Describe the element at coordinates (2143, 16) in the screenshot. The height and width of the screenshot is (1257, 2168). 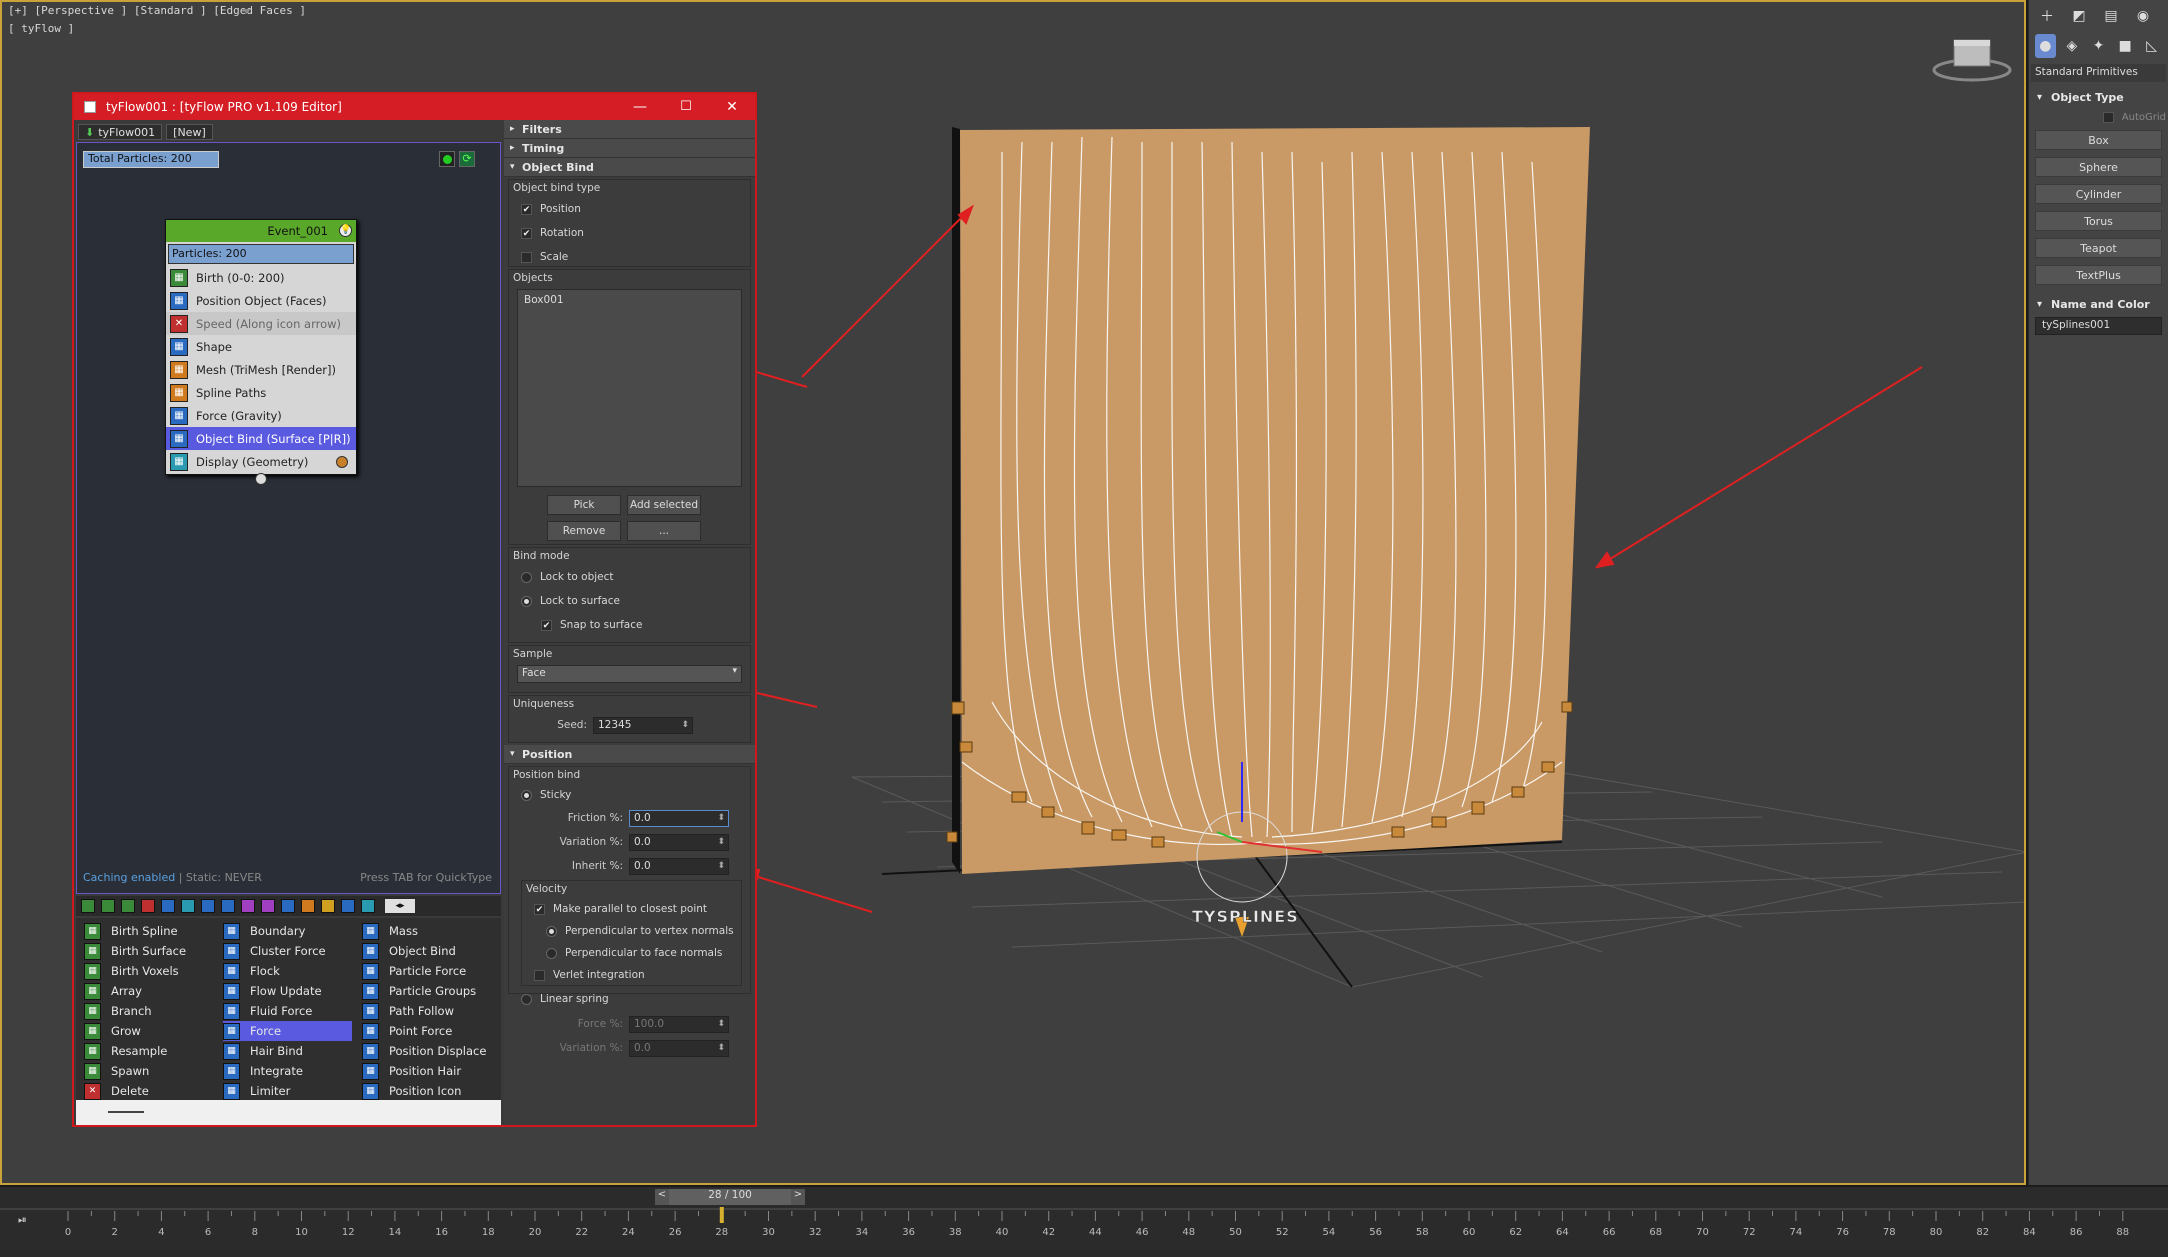
I see `motion-tab-icon: ◉` at that location.